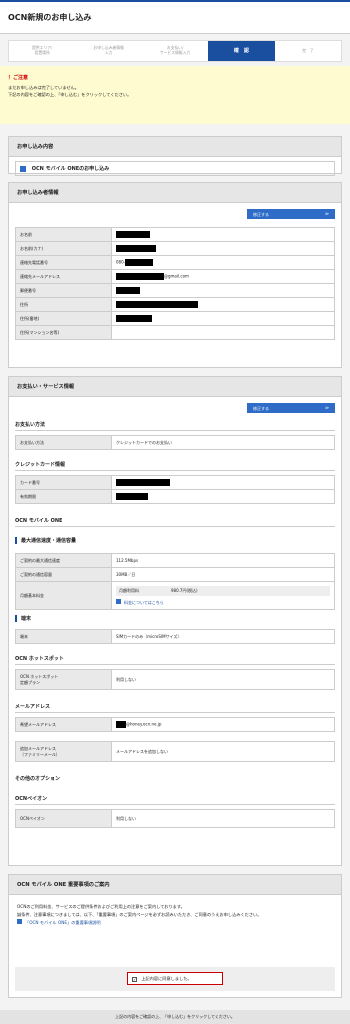 The image size is (350, 1024). I want to click on edit-applicant-button: 修正する ≫, so click(291, 214).